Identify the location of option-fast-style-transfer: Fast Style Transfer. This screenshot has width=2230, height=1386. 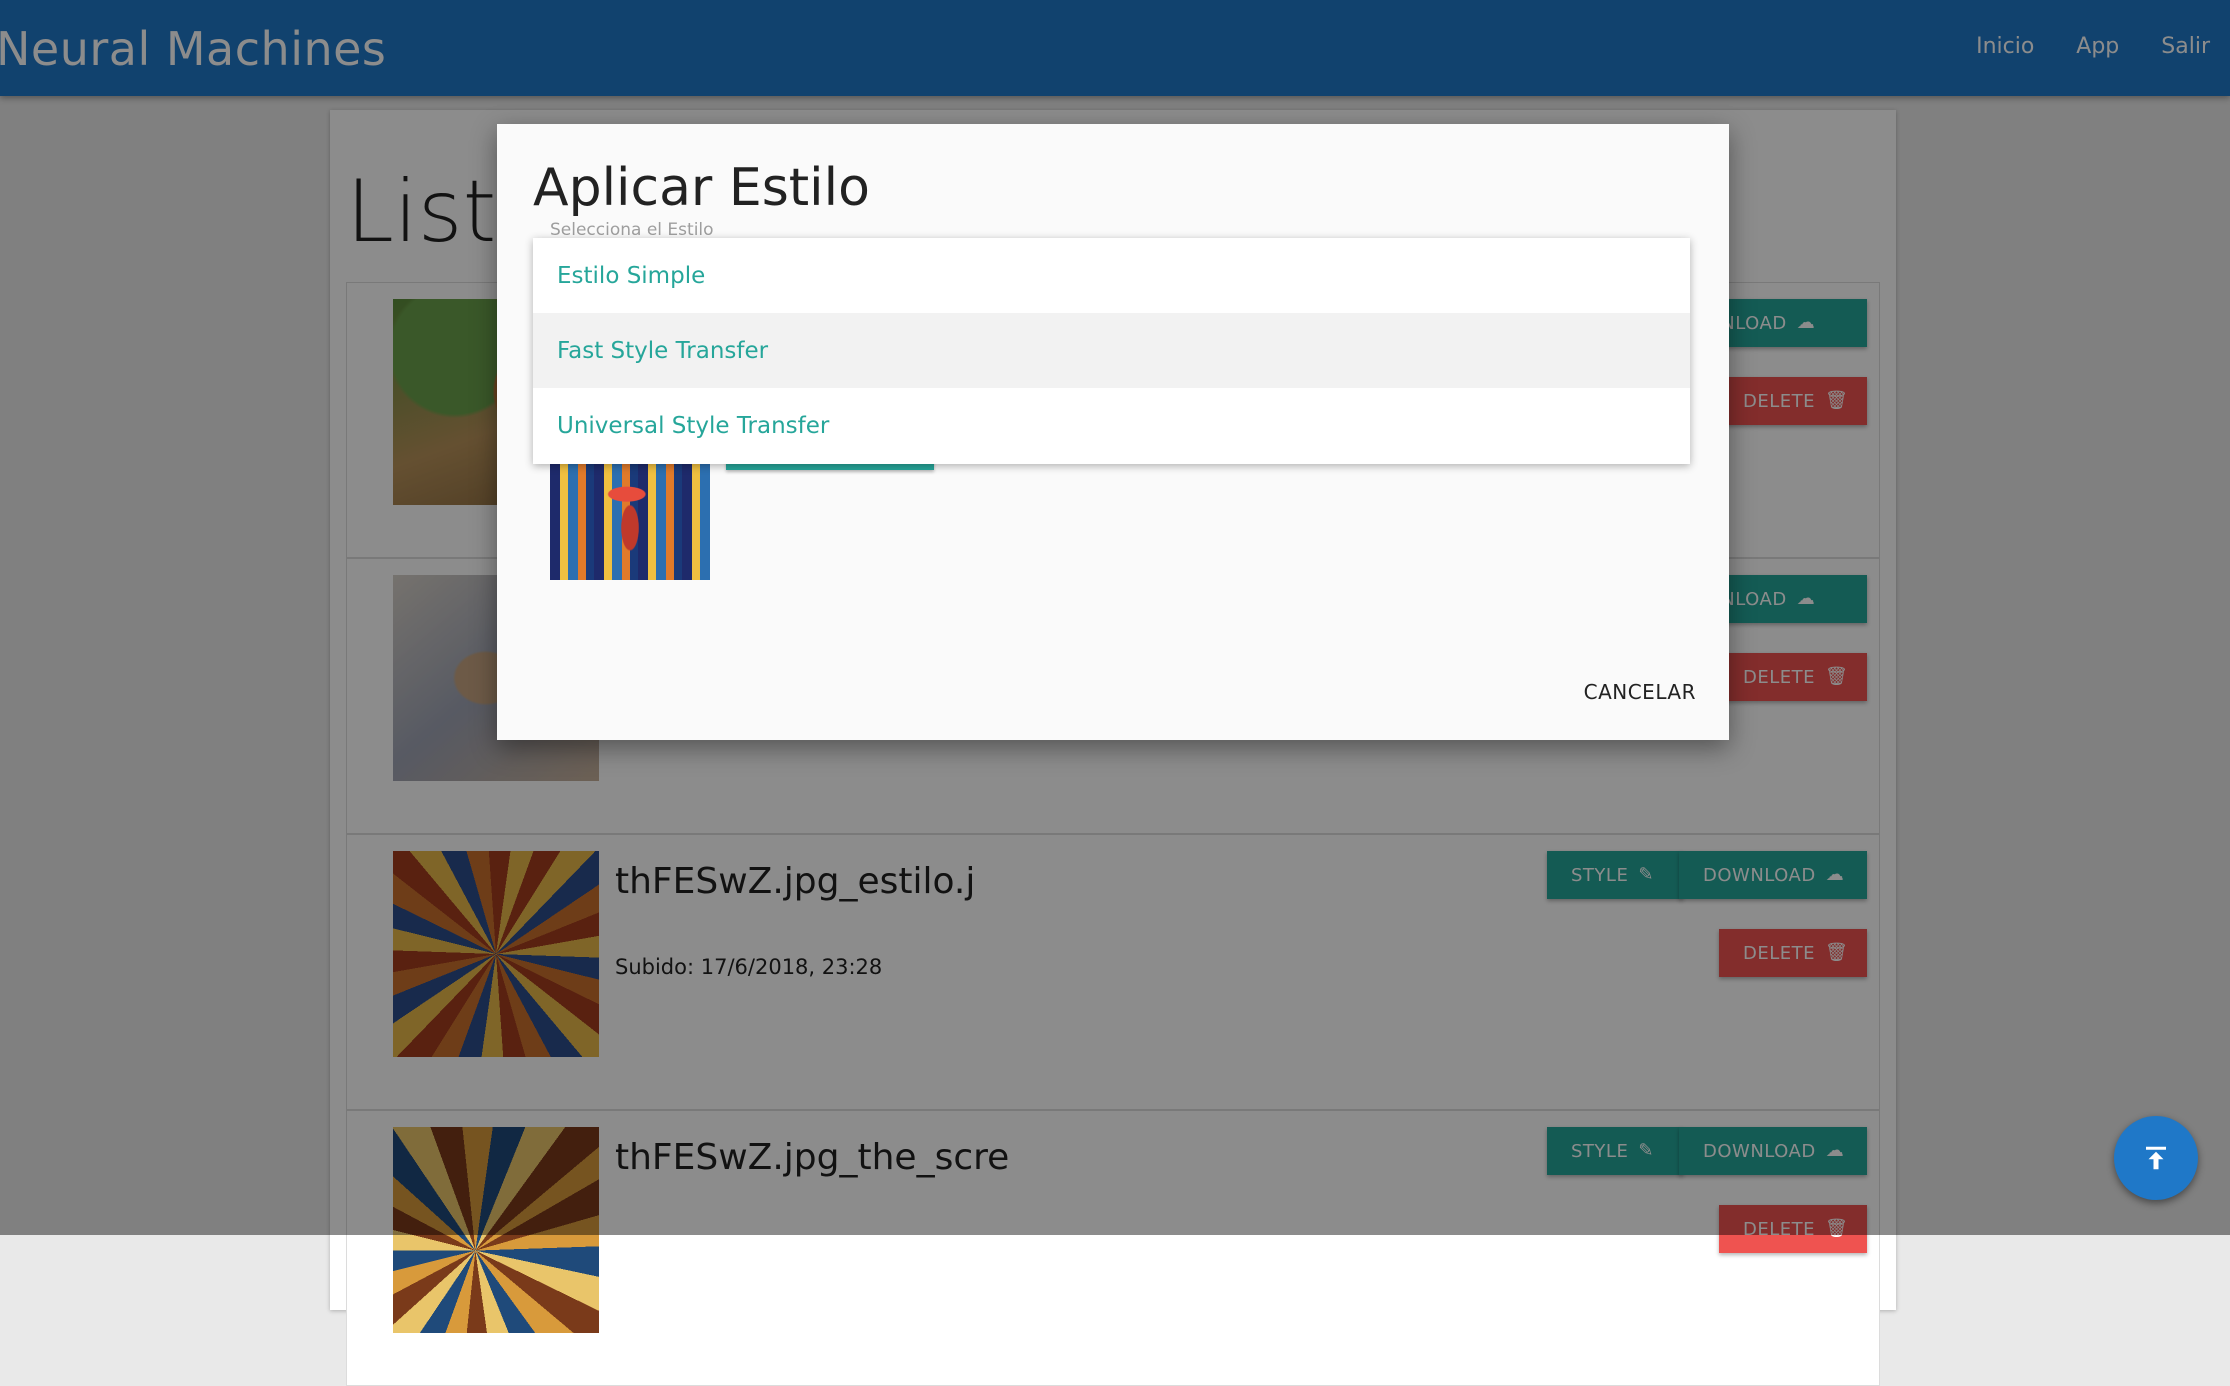
(1111, 350).